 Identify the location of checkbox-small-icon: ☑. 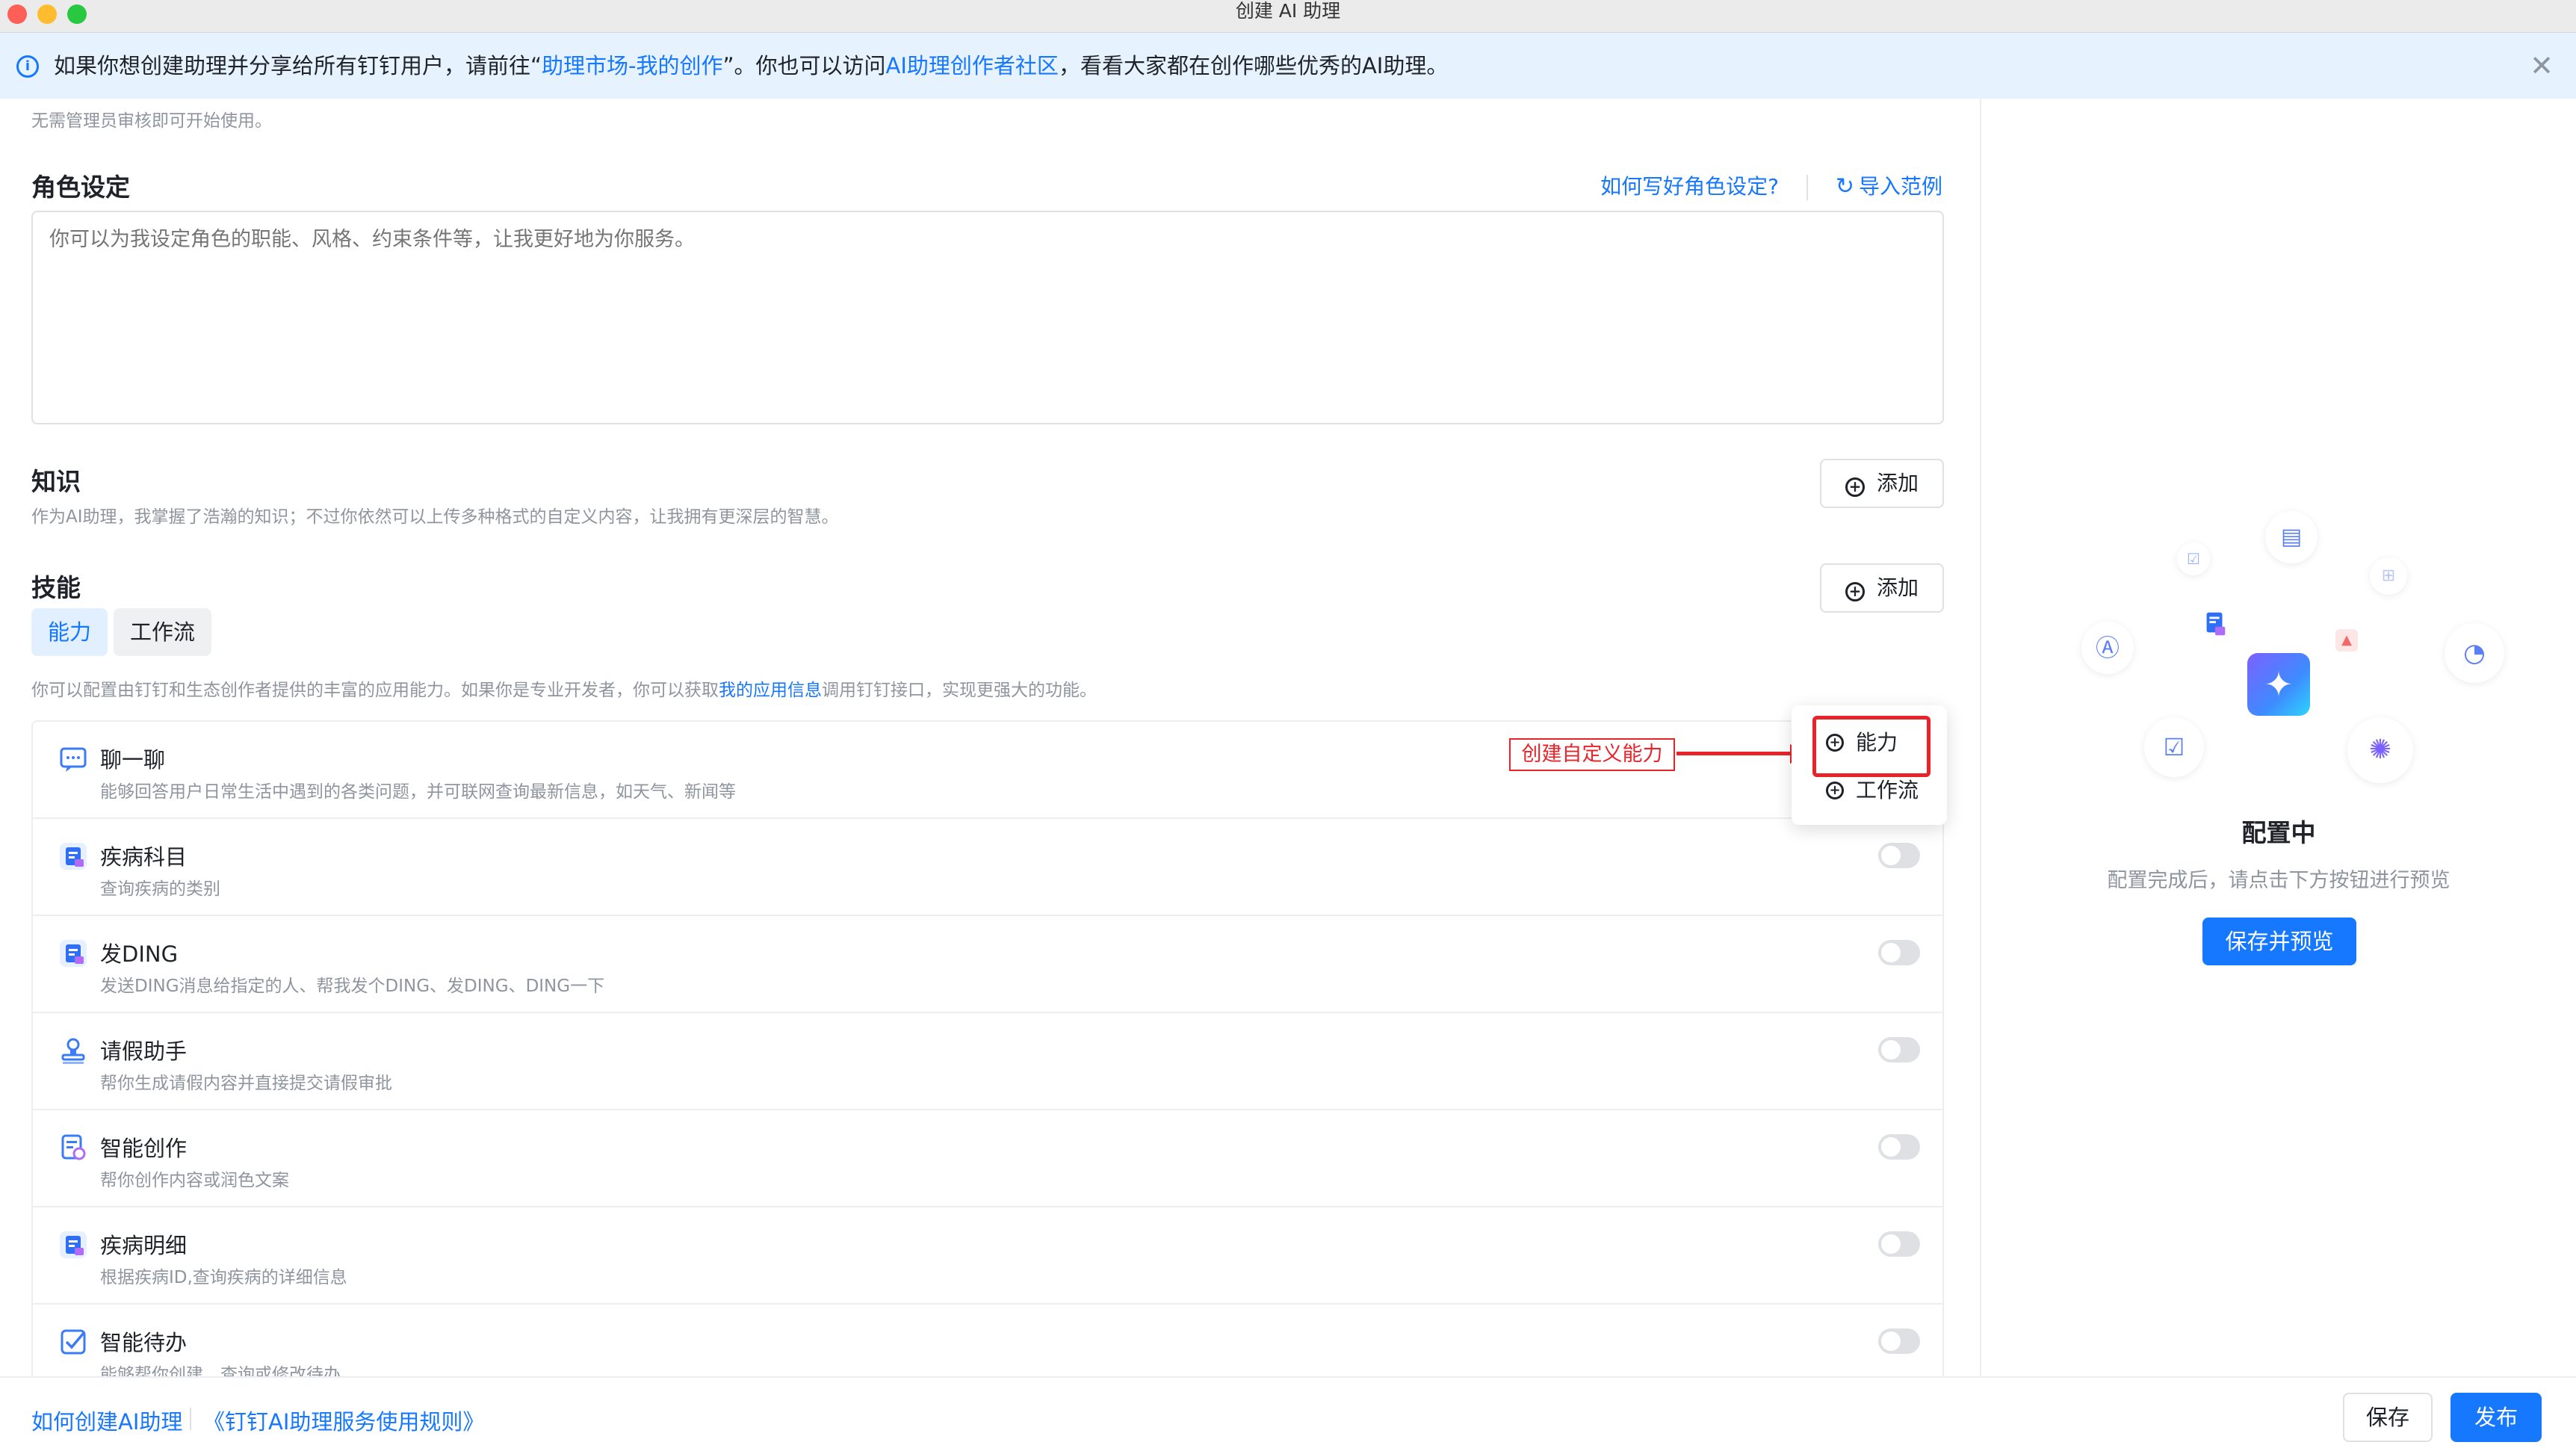
(2193, 558).